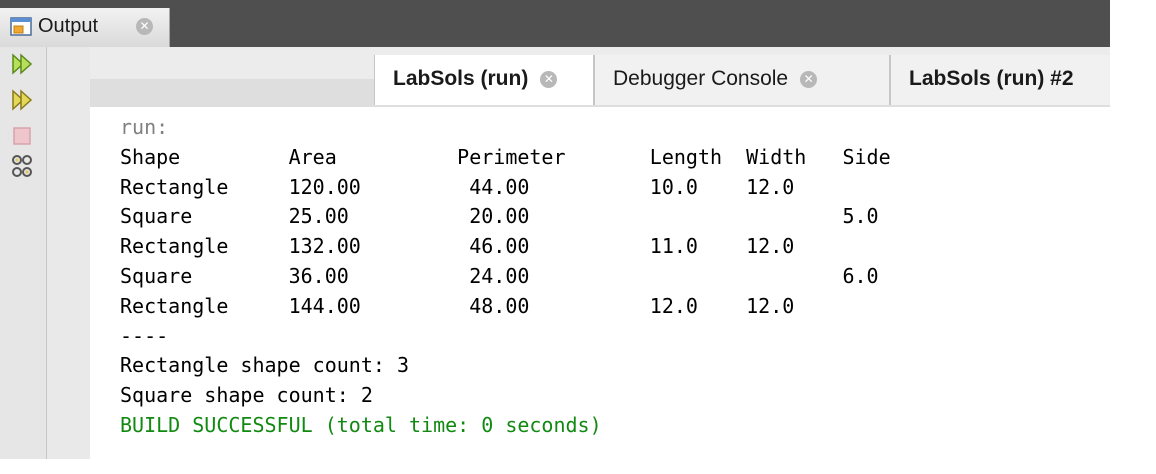 The image size is (1156, 474). What do you see at coordinates (505, 156) in the screenshot?
I see `console-line: Shape Area Perimeter Length Width Side` at bounding box center [505, 156].